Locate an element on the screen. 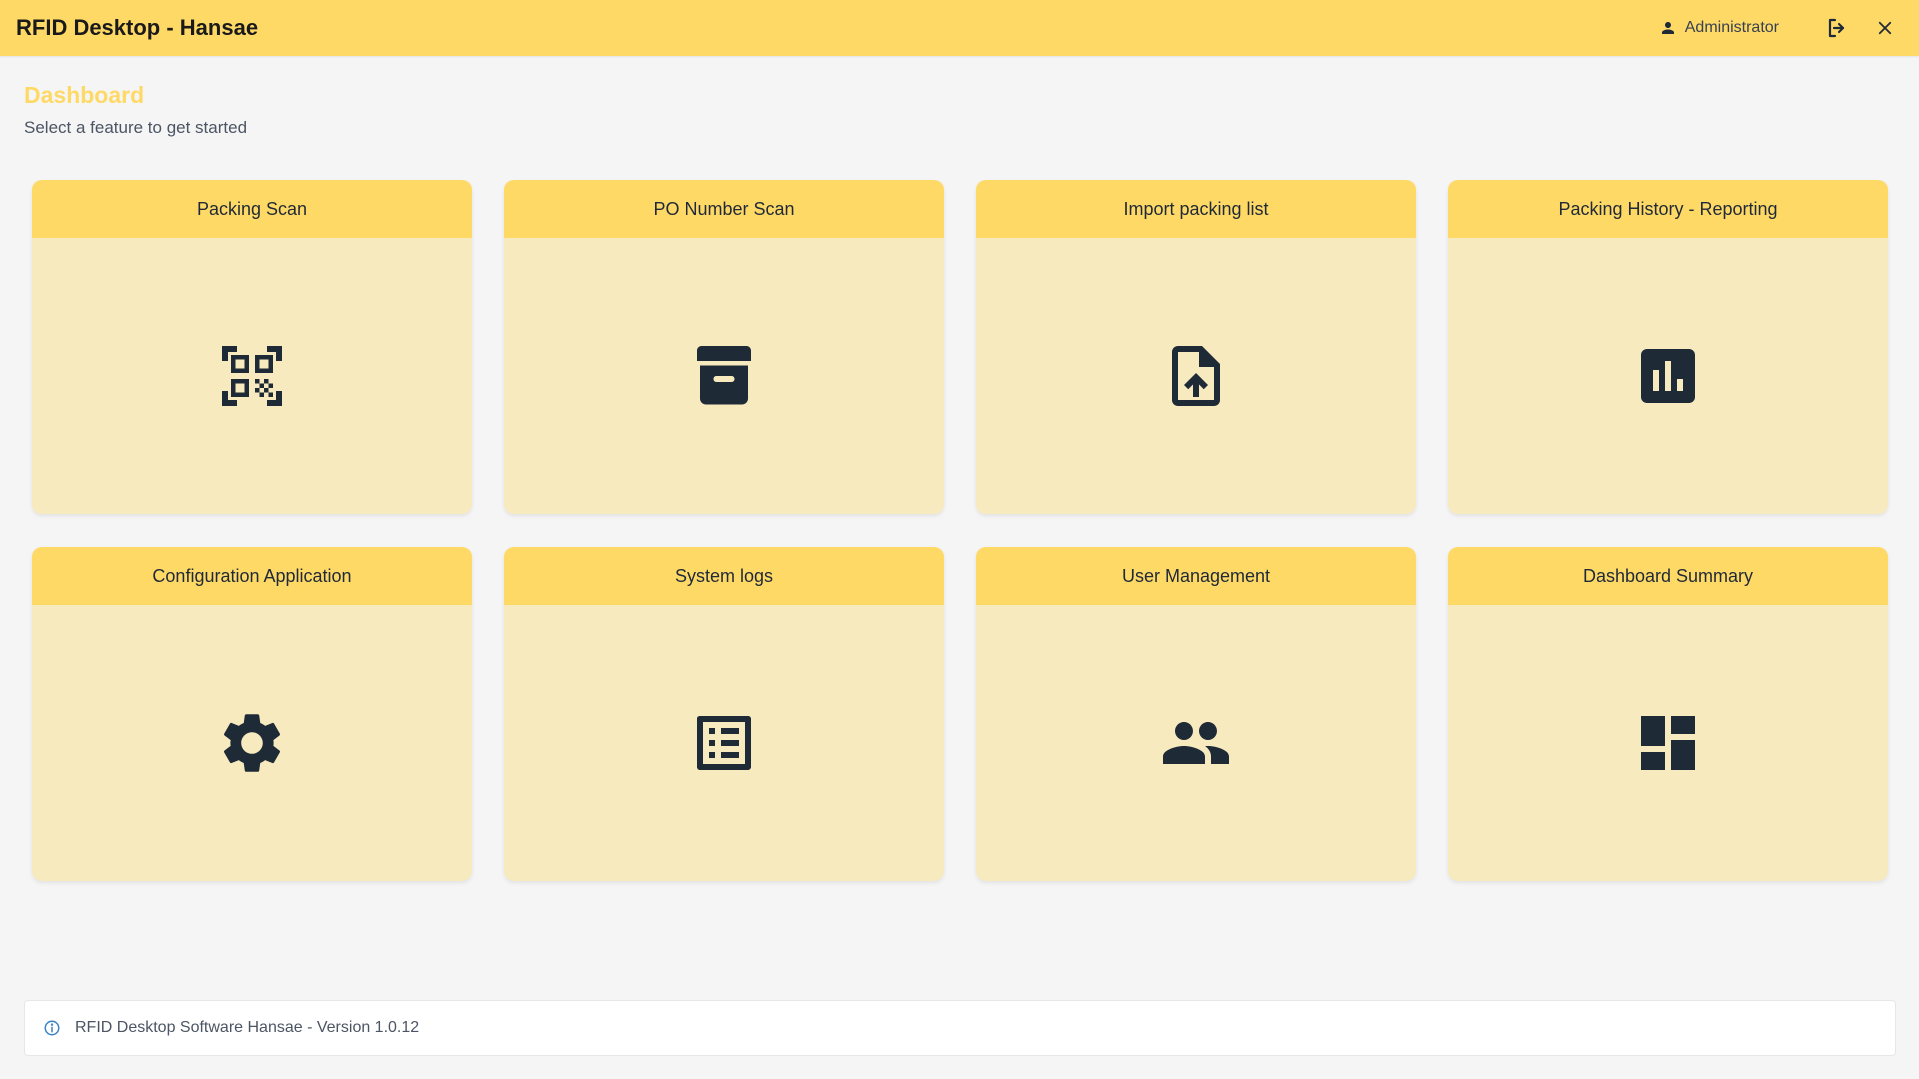 The height and width of the screenshot is (1079, 1919). logout-button is located at coordinates (1837, 28).